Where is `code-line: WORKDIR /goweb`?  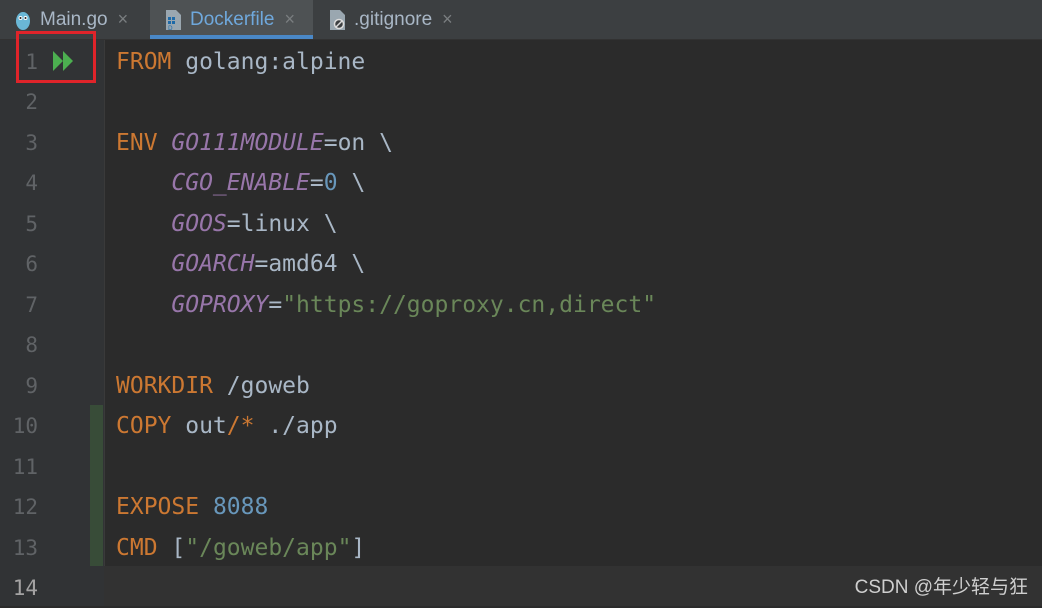
code-line: WORKDIR /goweb is located at coordinates (213, 386).